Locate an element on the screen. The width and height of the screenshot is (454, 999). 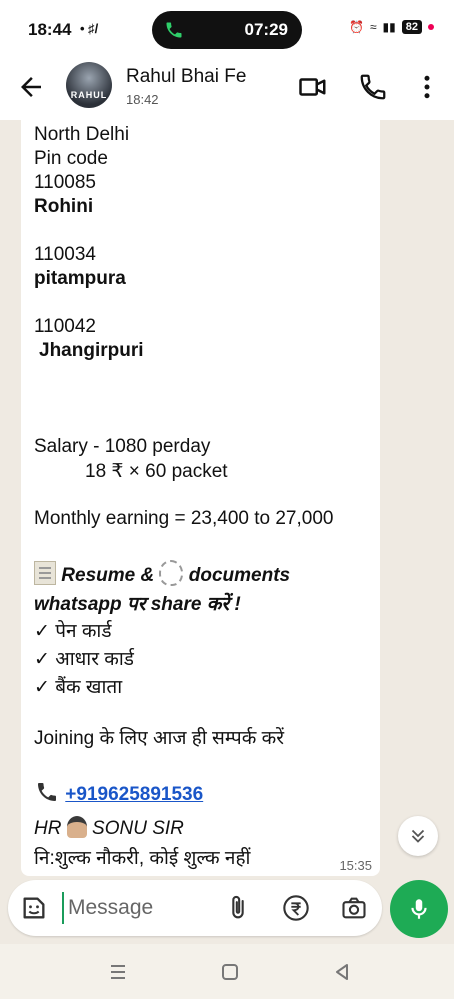
avatar: RAHUL is located at coordinates (89, 85).